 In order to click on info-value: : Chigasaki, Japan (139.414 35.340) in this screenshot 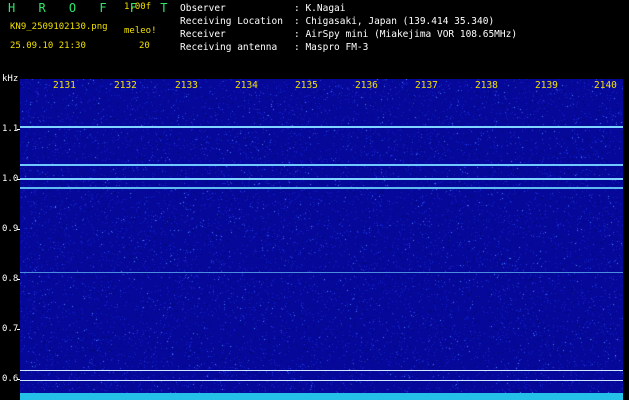, I will do `click(394, 21)`.